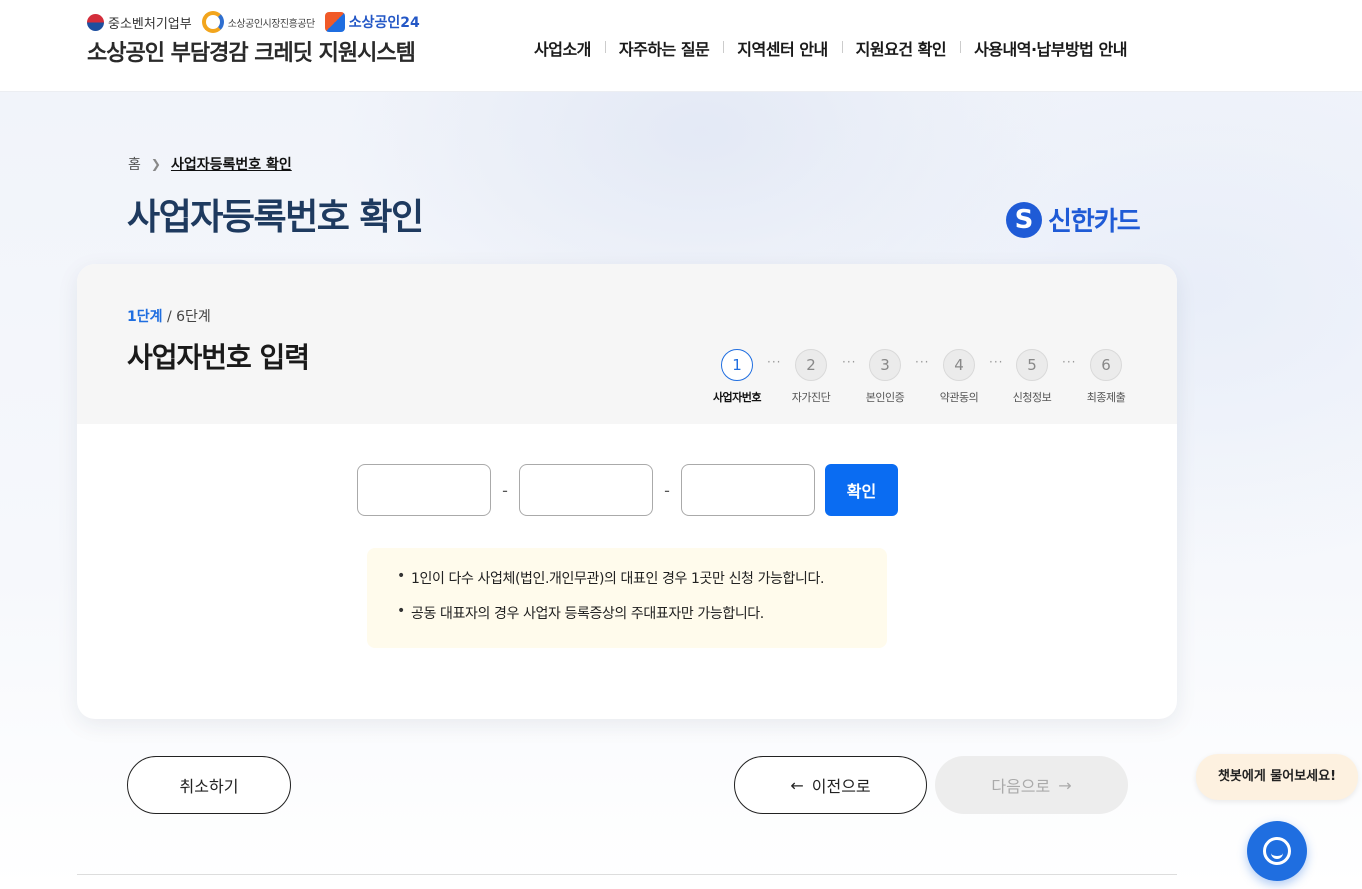 Image resolution: width=1362 pixels, height=889 pixels. What do you see at coordinates (1106, 397) in the screenshot?
I see `step-label: 최종제출` at bounding box center [1106, 397].